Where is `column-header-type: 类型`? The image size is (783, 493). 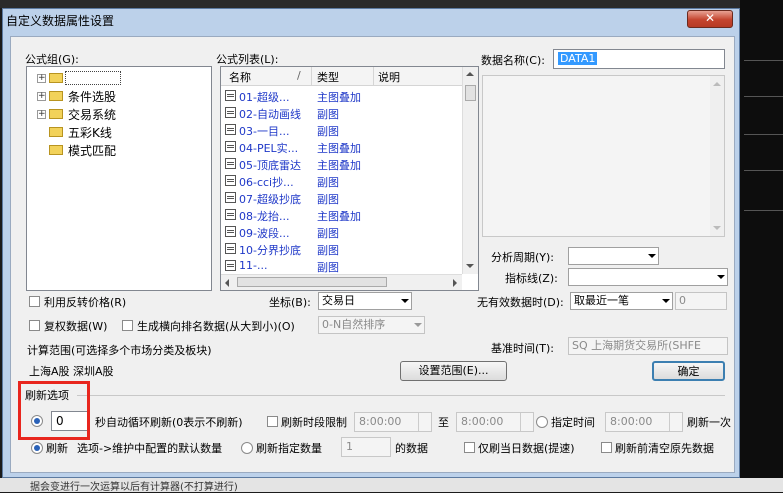
column-header-type: 类型 is located at coordinates (328, 77).